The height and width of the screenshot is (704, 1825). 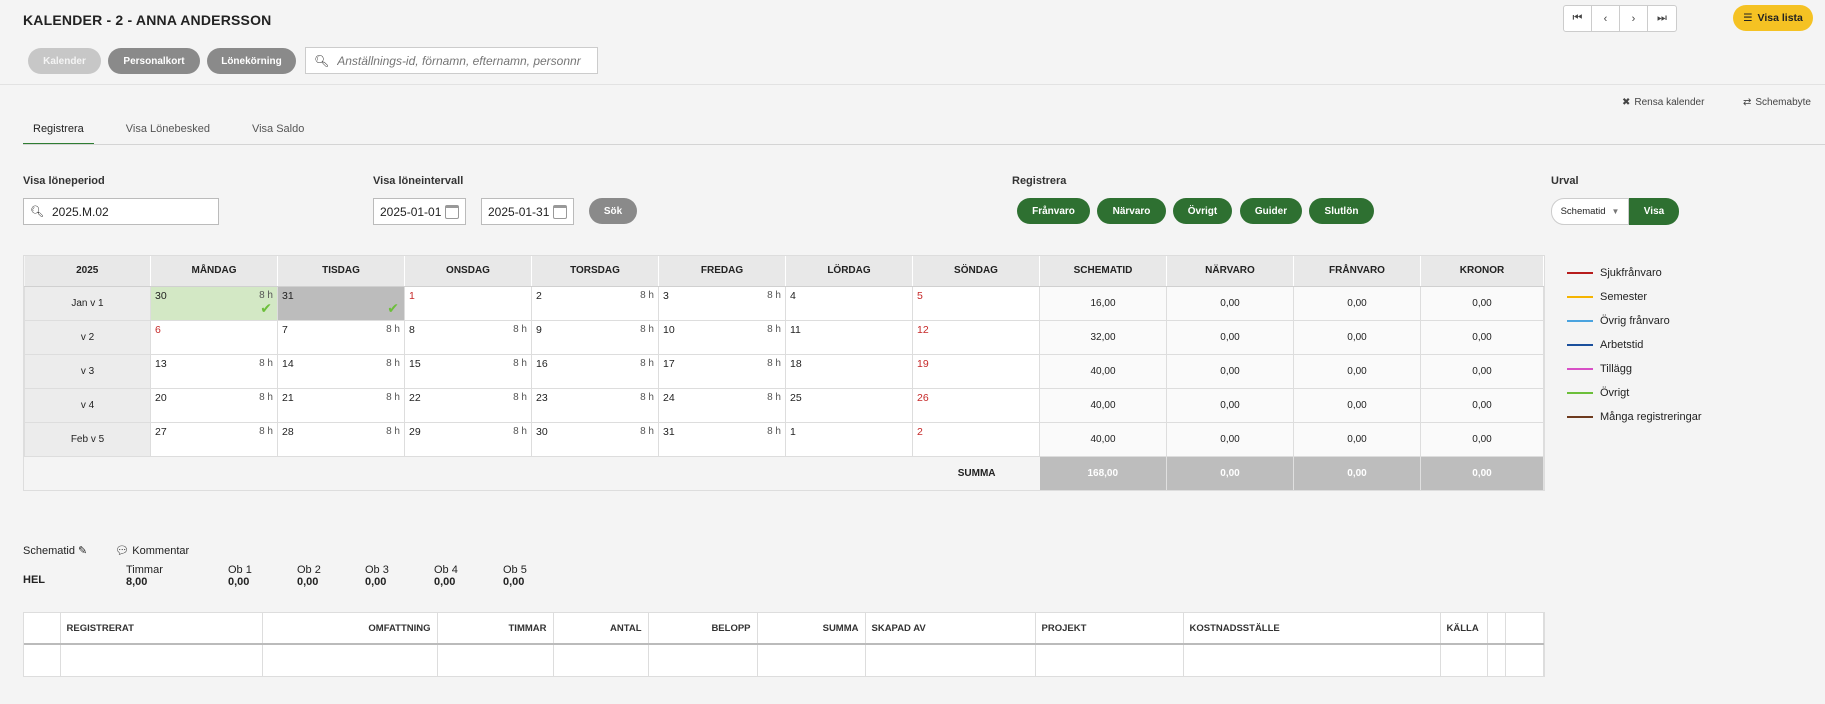 I want to click on rensa-kalender-link: ✖ Rensa kalender, so click(x=1663, y=102).